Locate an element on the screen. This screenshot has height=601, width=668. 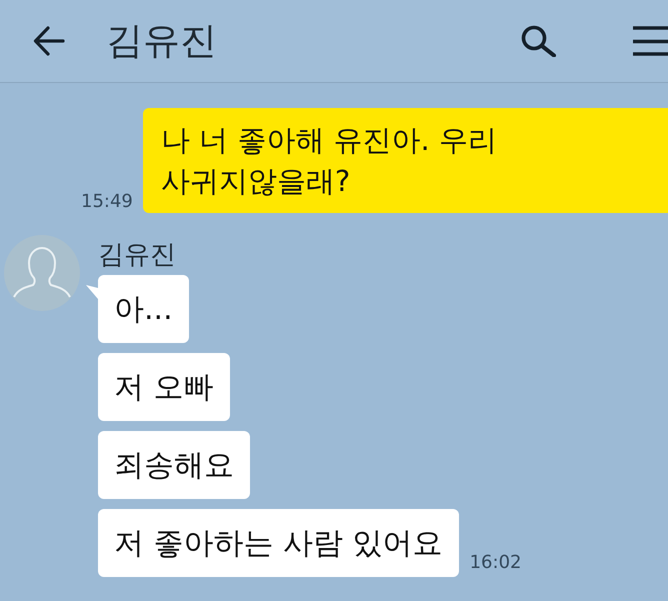
sent-message-bubble: 나 너 좋아해 유진아. 우리 사귀지않을래? is located at coordinates (405, 160).